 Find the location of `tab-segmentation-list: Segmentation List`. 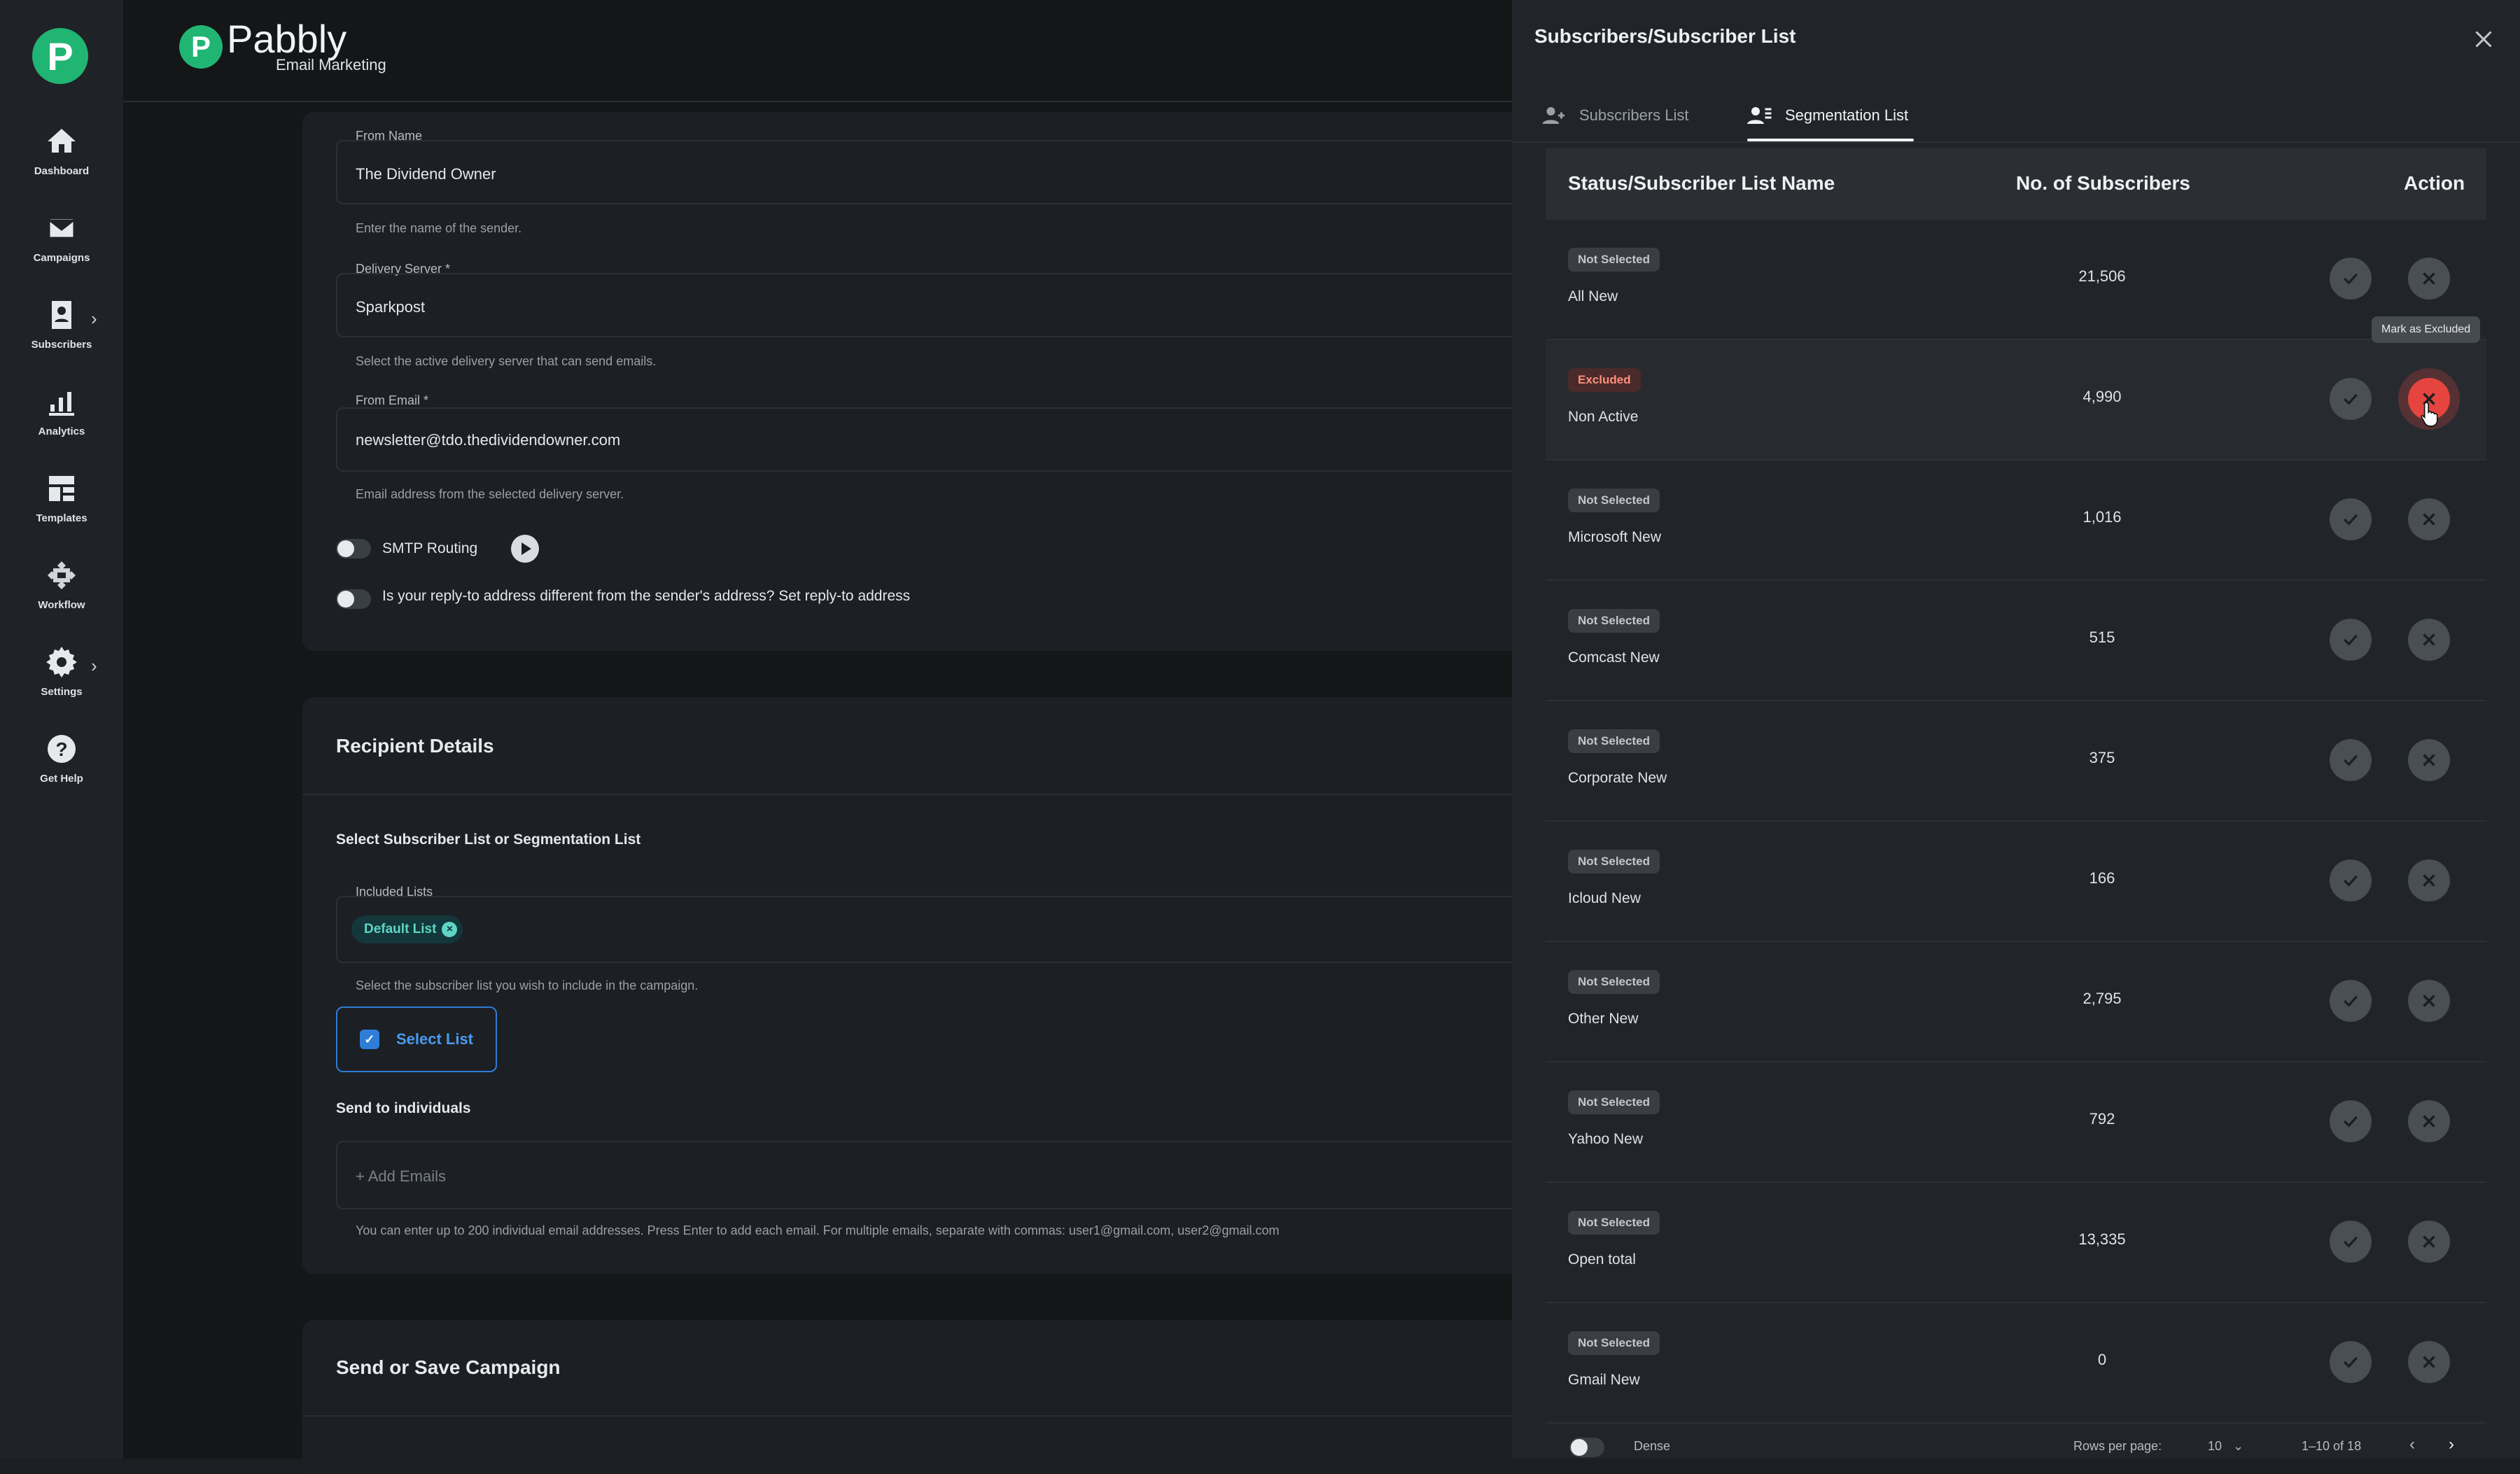

tab-segmentation-list: Segmentation List is located at coordinates (1827, 115).